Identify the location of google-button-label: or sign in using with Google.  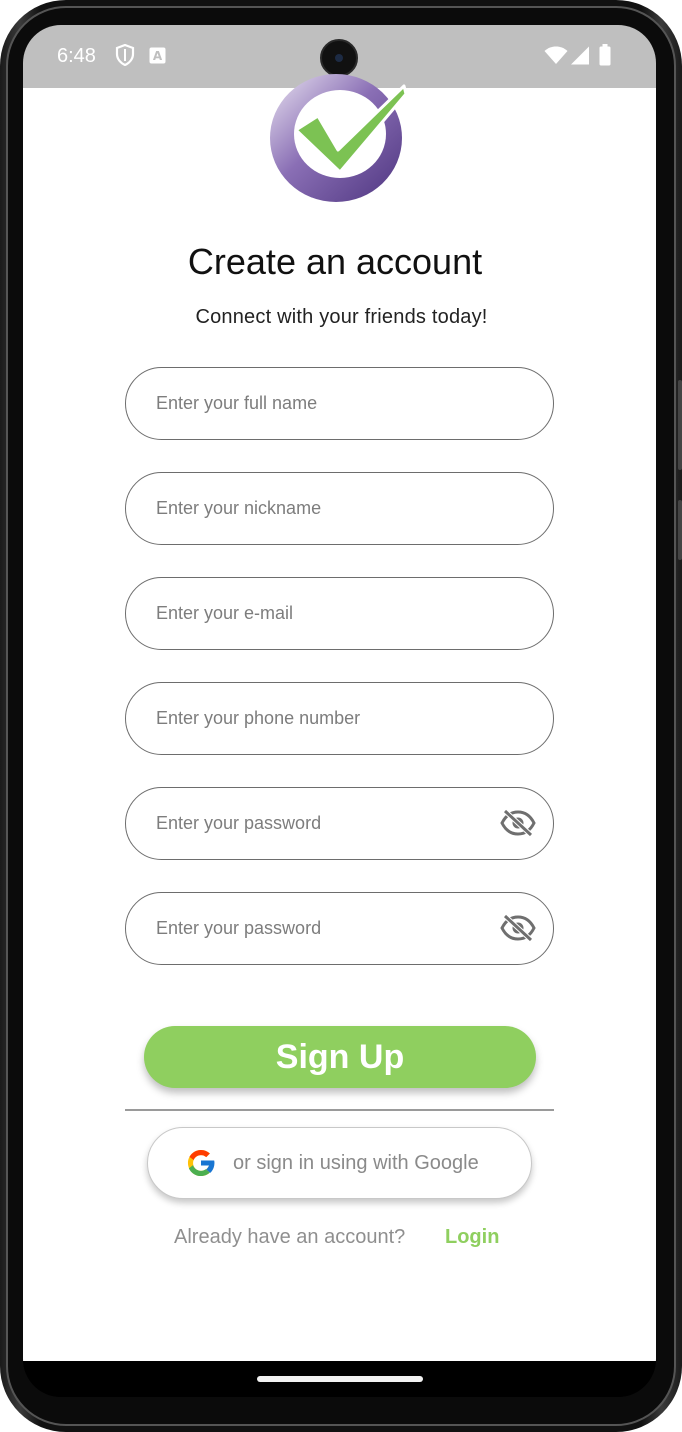
(356, 1163).